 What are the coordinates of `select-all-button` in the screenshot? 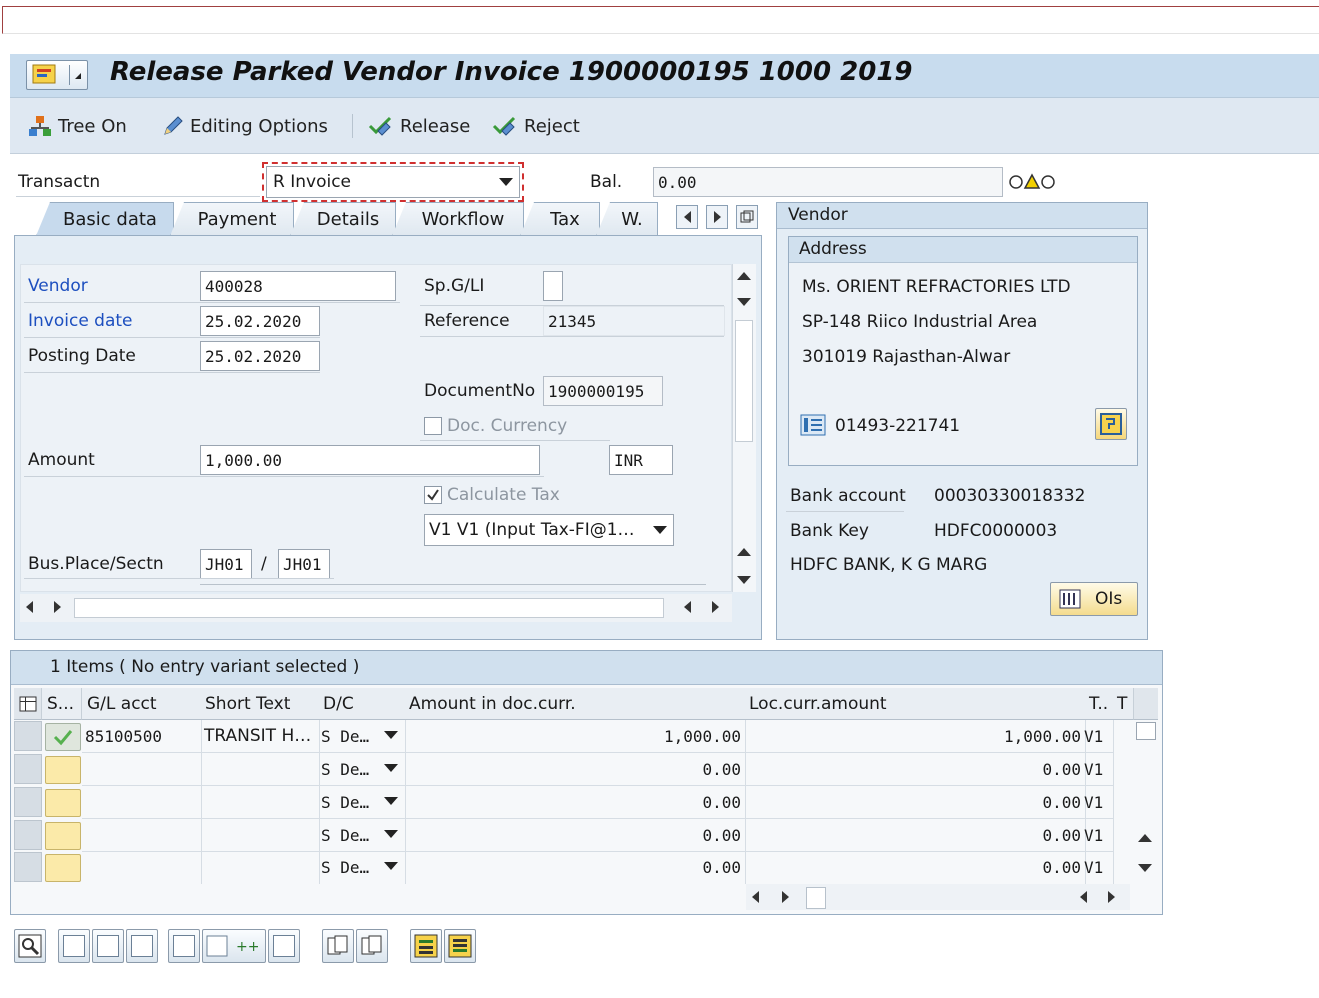 It's located at (74, 946).